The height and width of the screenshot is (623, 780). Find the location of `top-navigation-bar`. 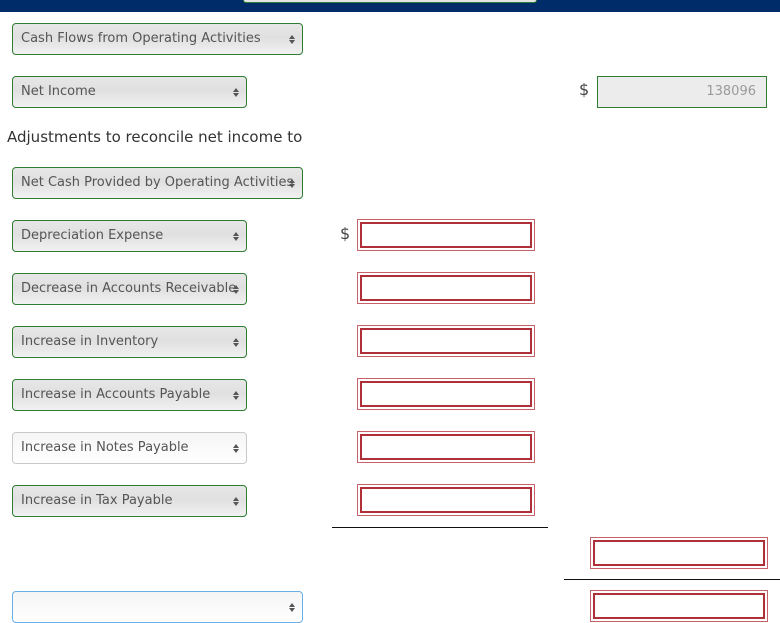

top-navigation-bar is located at coordinates (390, 6).